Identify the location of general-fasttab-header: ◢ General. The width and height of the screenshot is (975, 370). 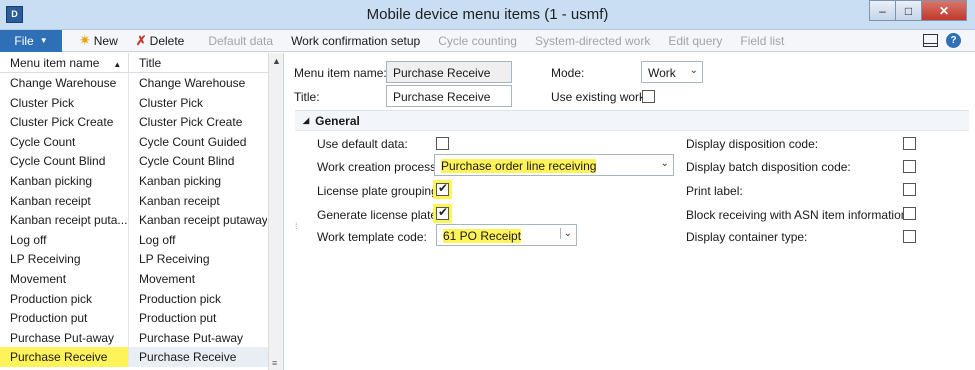
(632, 121).